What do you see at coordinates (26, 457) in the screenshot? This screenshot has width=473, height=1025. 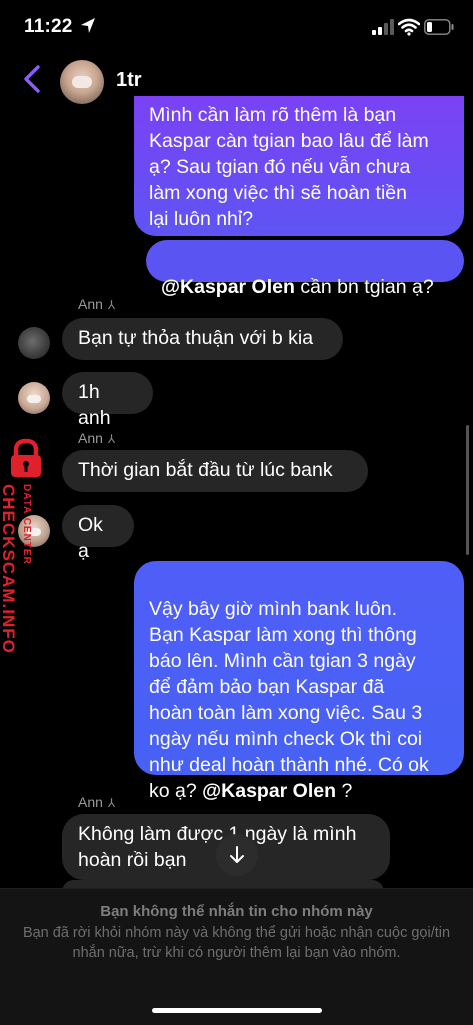 I see `lock-icon` at bounding box center [26, 457].